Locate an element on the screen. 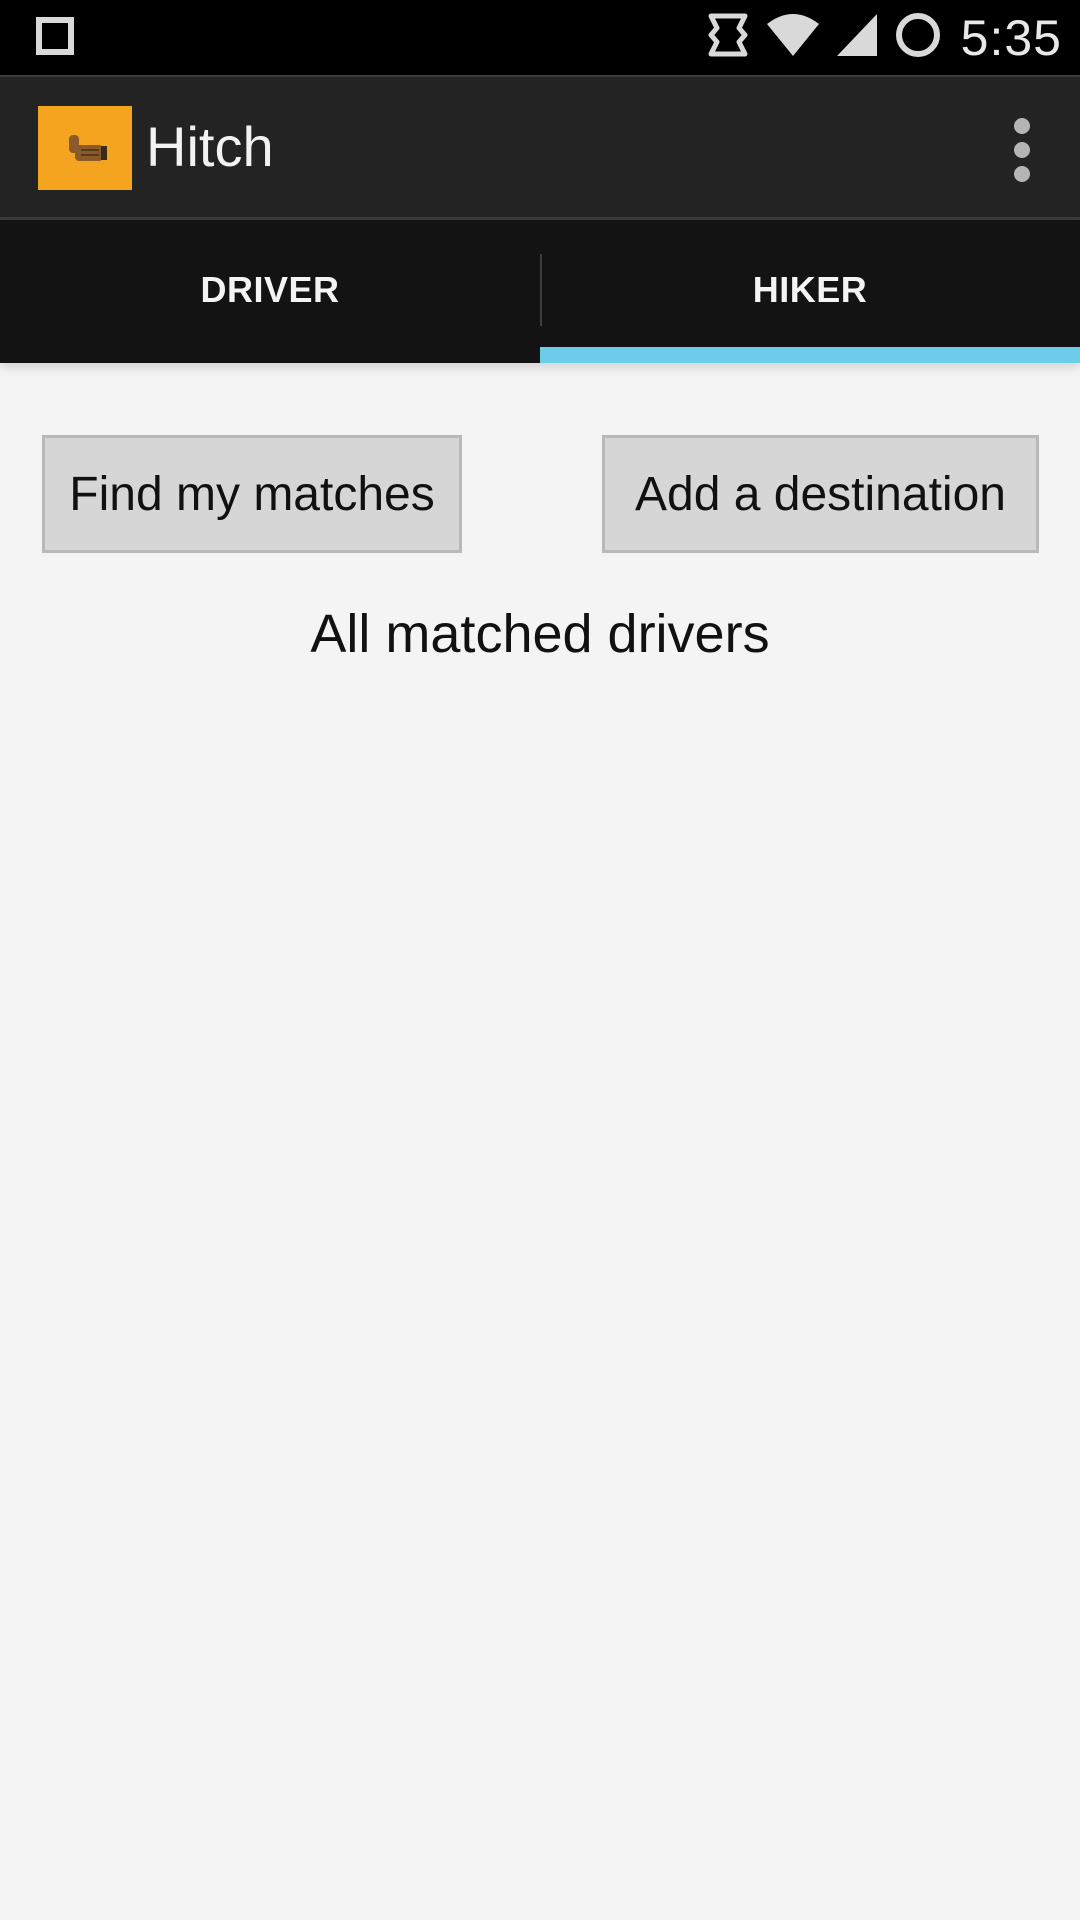  find-my-matches-button: Find my matches is located at coordinates (252, 494).